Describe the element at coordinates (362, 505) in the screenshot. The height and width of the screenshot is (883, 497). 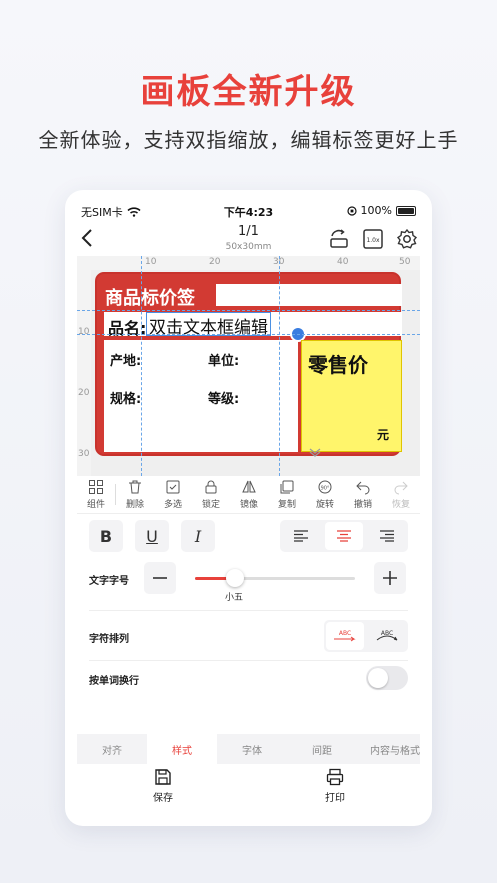
I see `tool-label: 撤销` at that location.